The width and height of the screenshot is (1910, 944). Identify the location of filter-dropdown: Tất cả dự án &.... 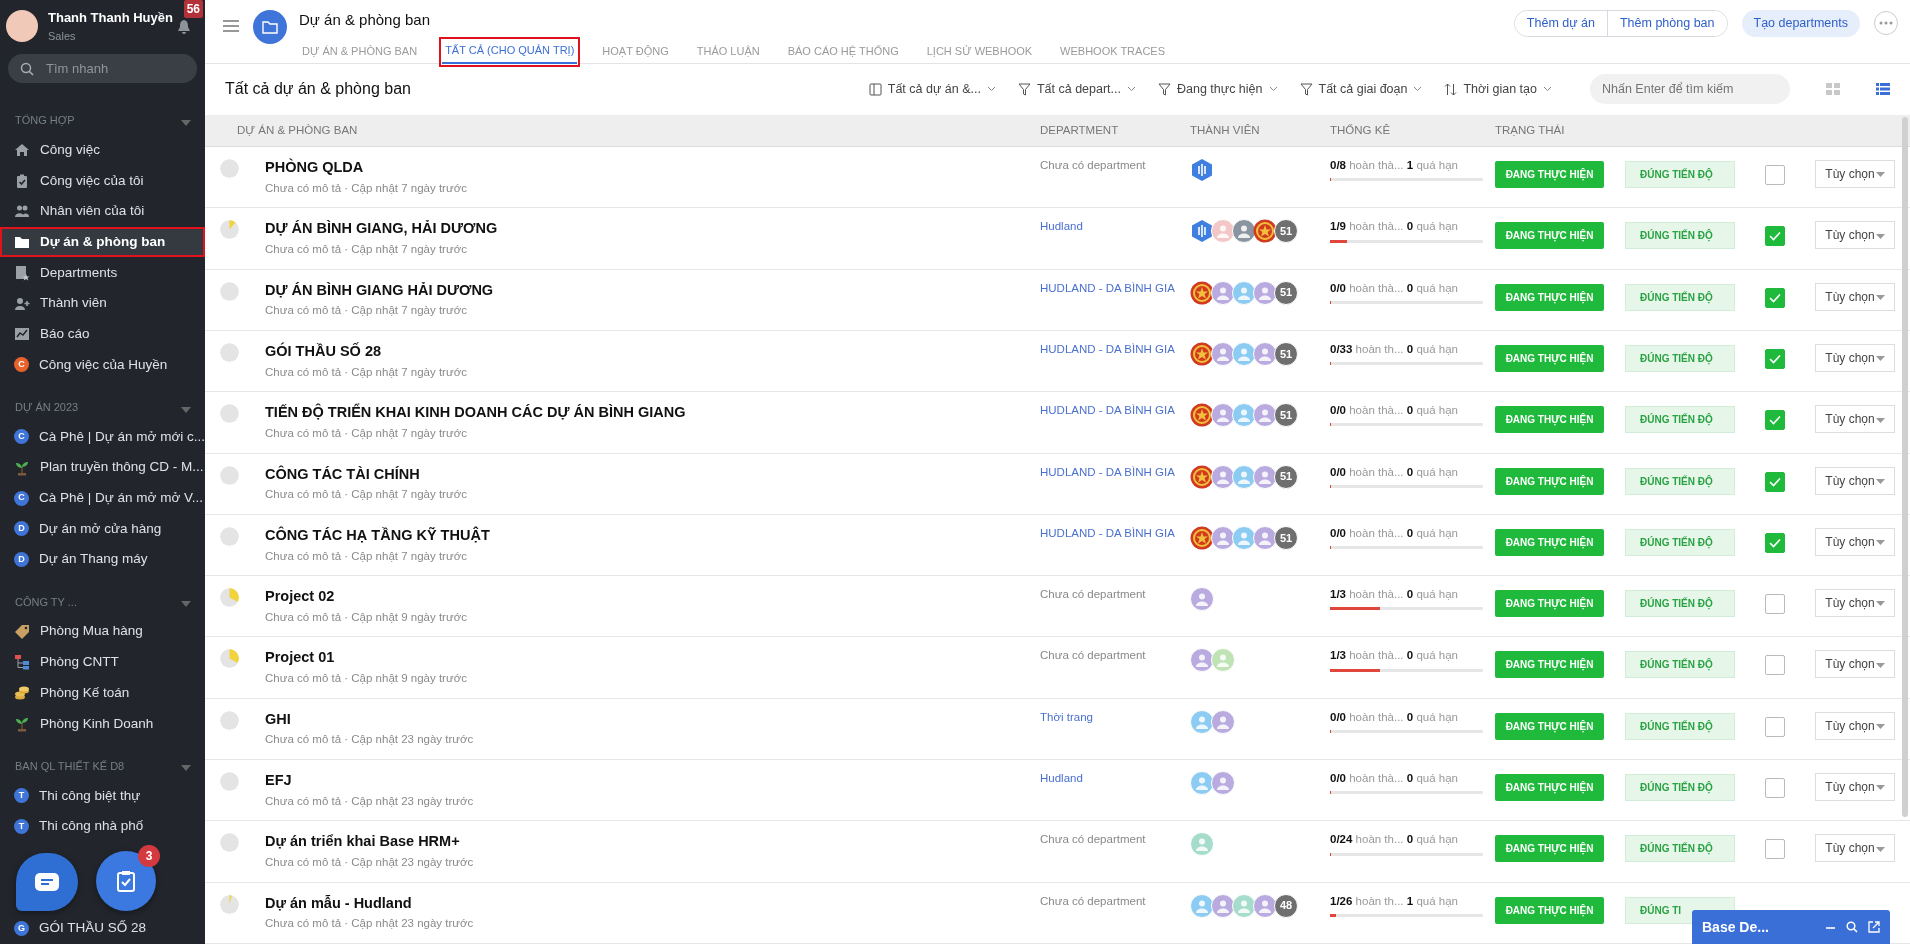
(932, 89).